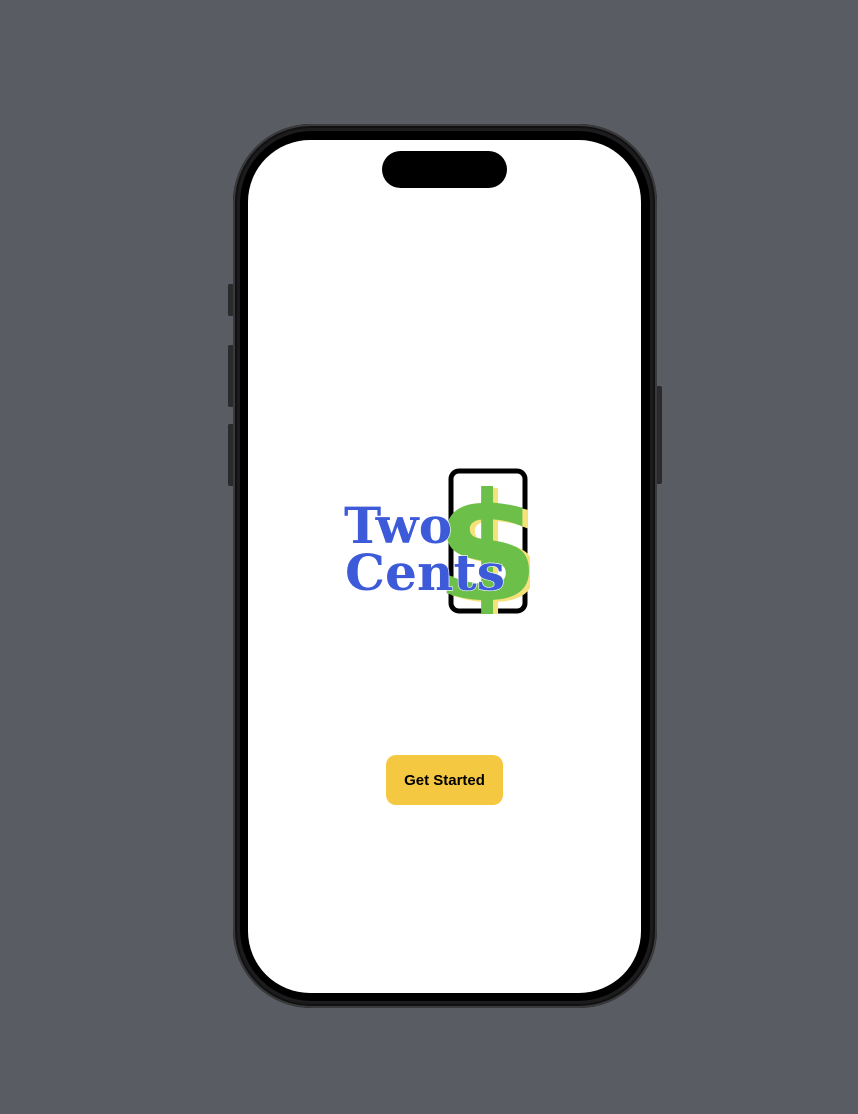 Image resolution: width=858 pixels, height=1114 pixels. I want to click on logo-word-cents: Cents, so click(425, 572).